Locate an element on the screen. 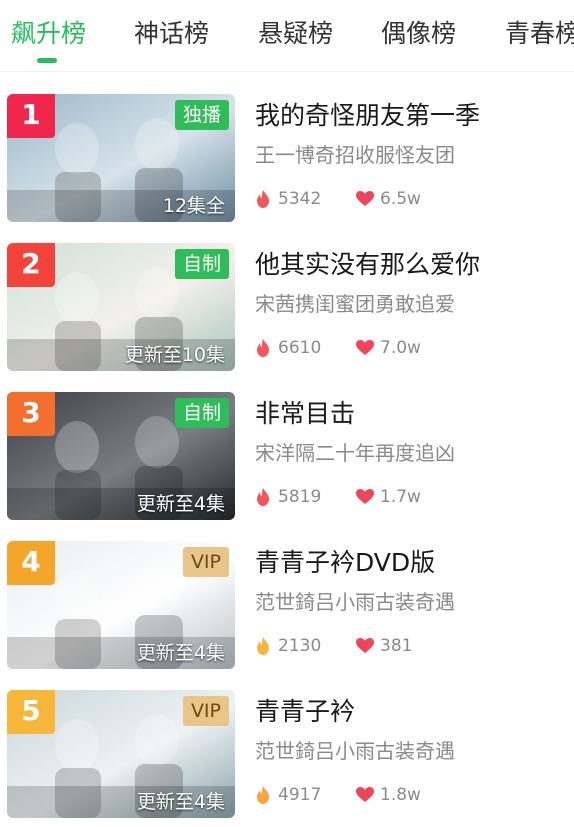 The image size is (574, 827). poster-image: 3 自制 更新至4集 is located at coordinates (121, 456).